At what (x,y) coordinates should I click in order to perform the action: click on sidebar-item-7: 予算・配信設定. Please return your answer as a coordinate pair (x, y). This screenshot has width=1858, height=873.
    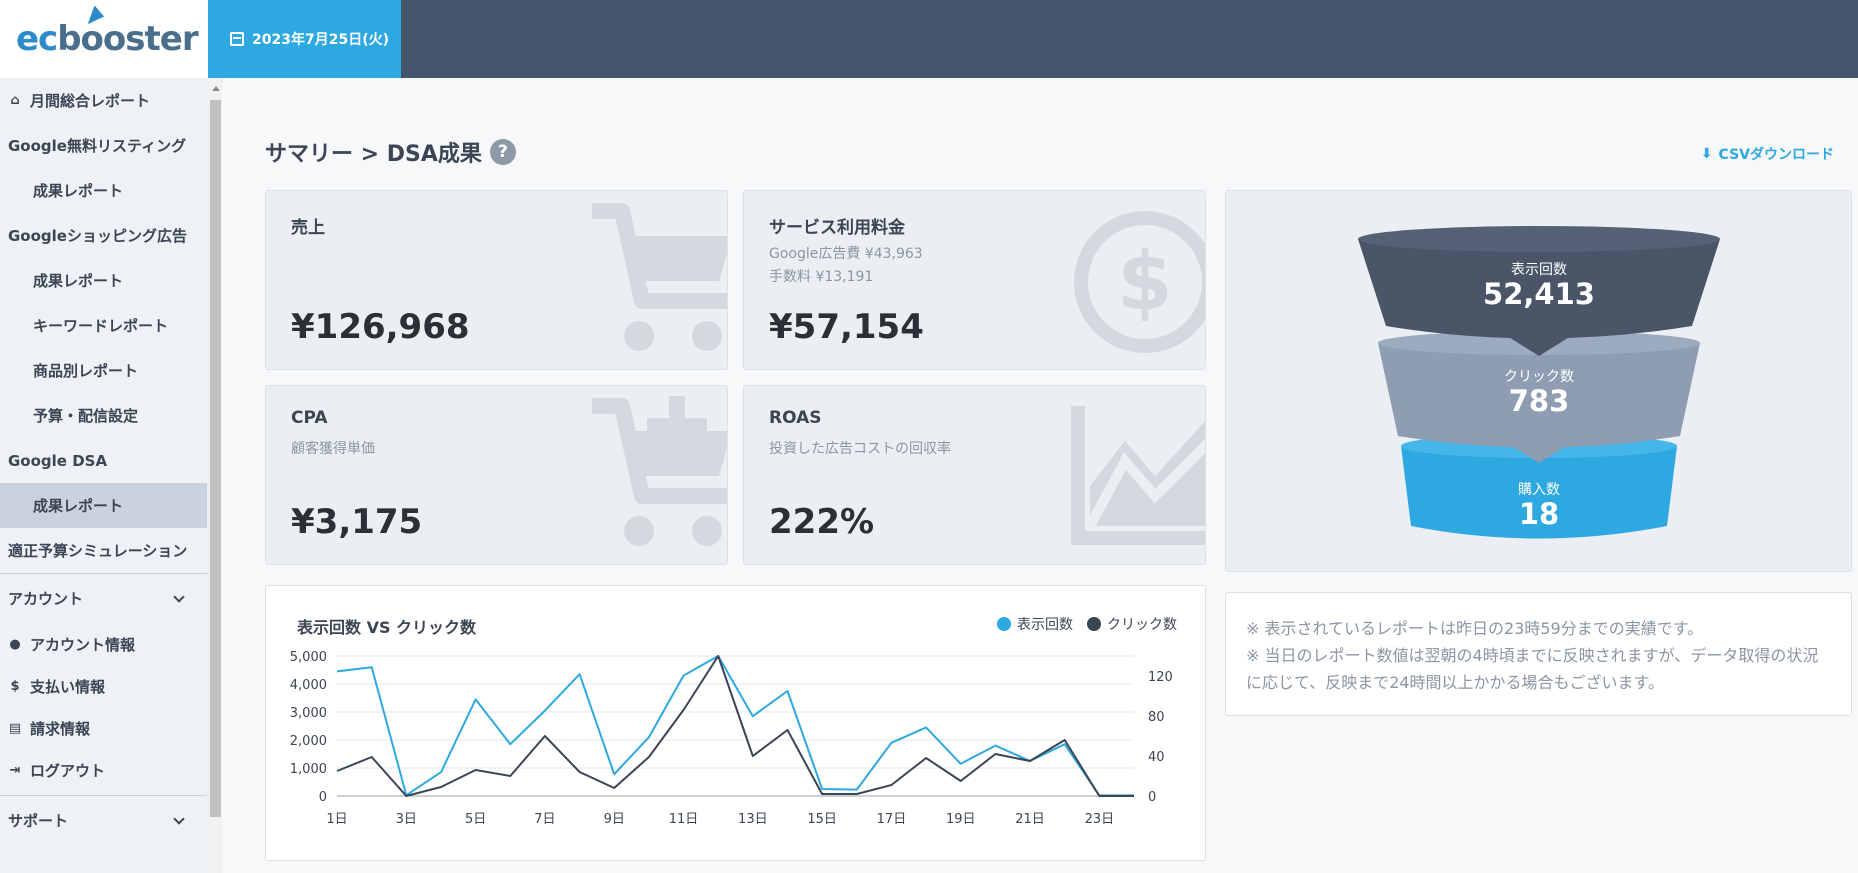
    Looking at the image, I should click on (103, 415).